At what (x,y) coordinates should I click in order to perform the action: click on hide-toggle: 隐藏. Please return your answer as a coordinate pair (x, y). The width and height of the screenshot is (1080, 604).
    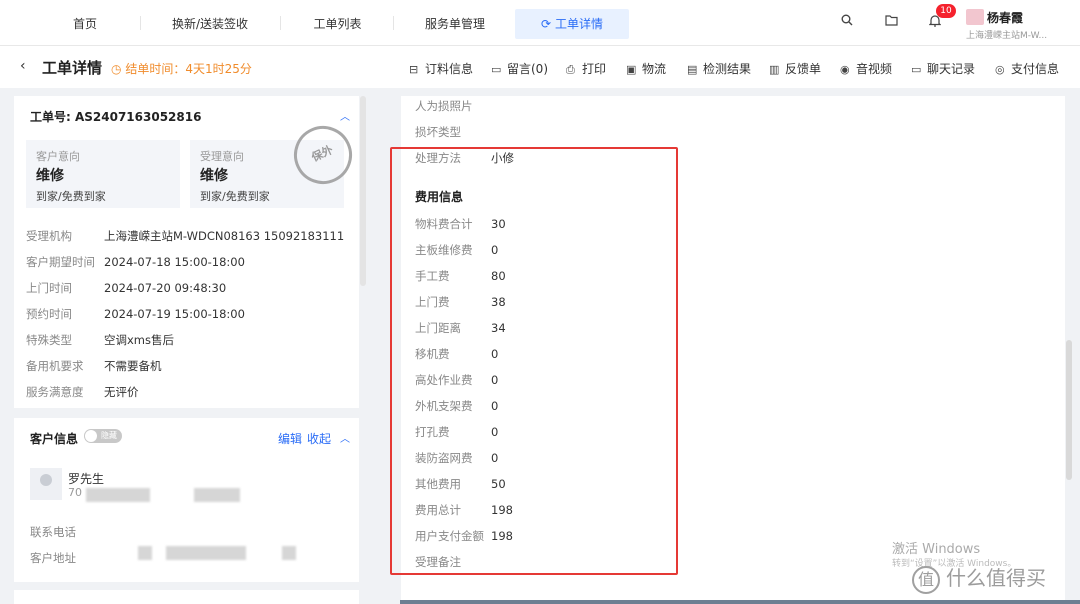
    Looking at the image, I should click on (103, 436).